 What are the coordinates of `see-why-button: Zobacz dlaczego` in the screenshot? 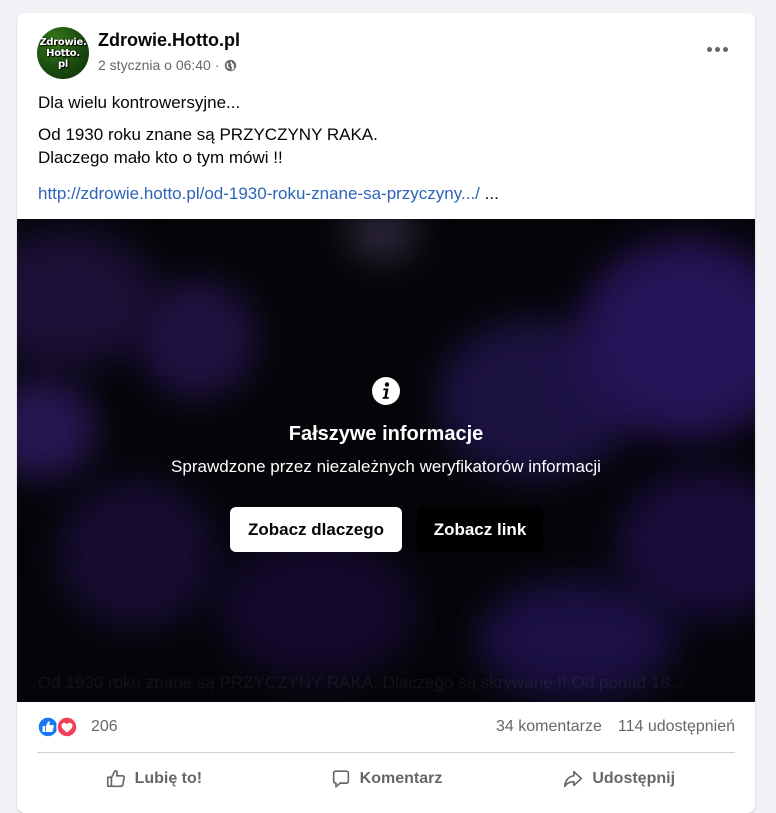 It's located at (316, 529).